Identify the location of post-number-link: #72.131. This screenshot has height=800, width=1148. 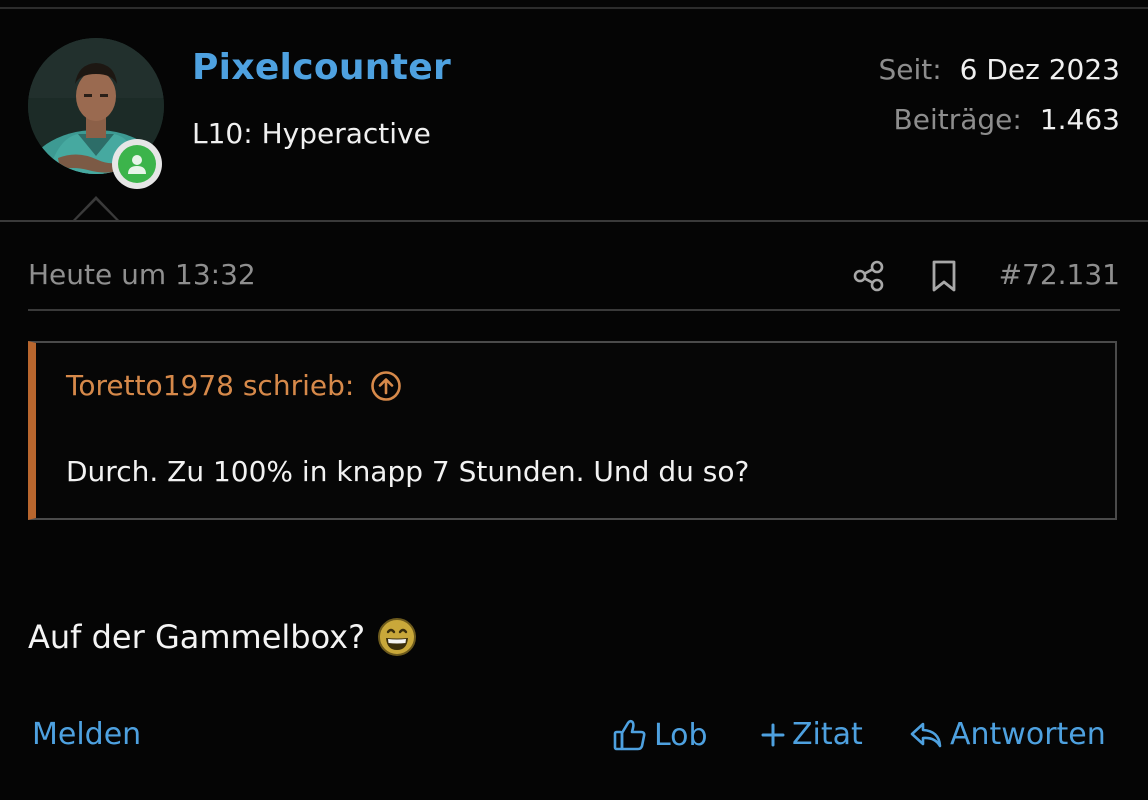
(1059, 274).